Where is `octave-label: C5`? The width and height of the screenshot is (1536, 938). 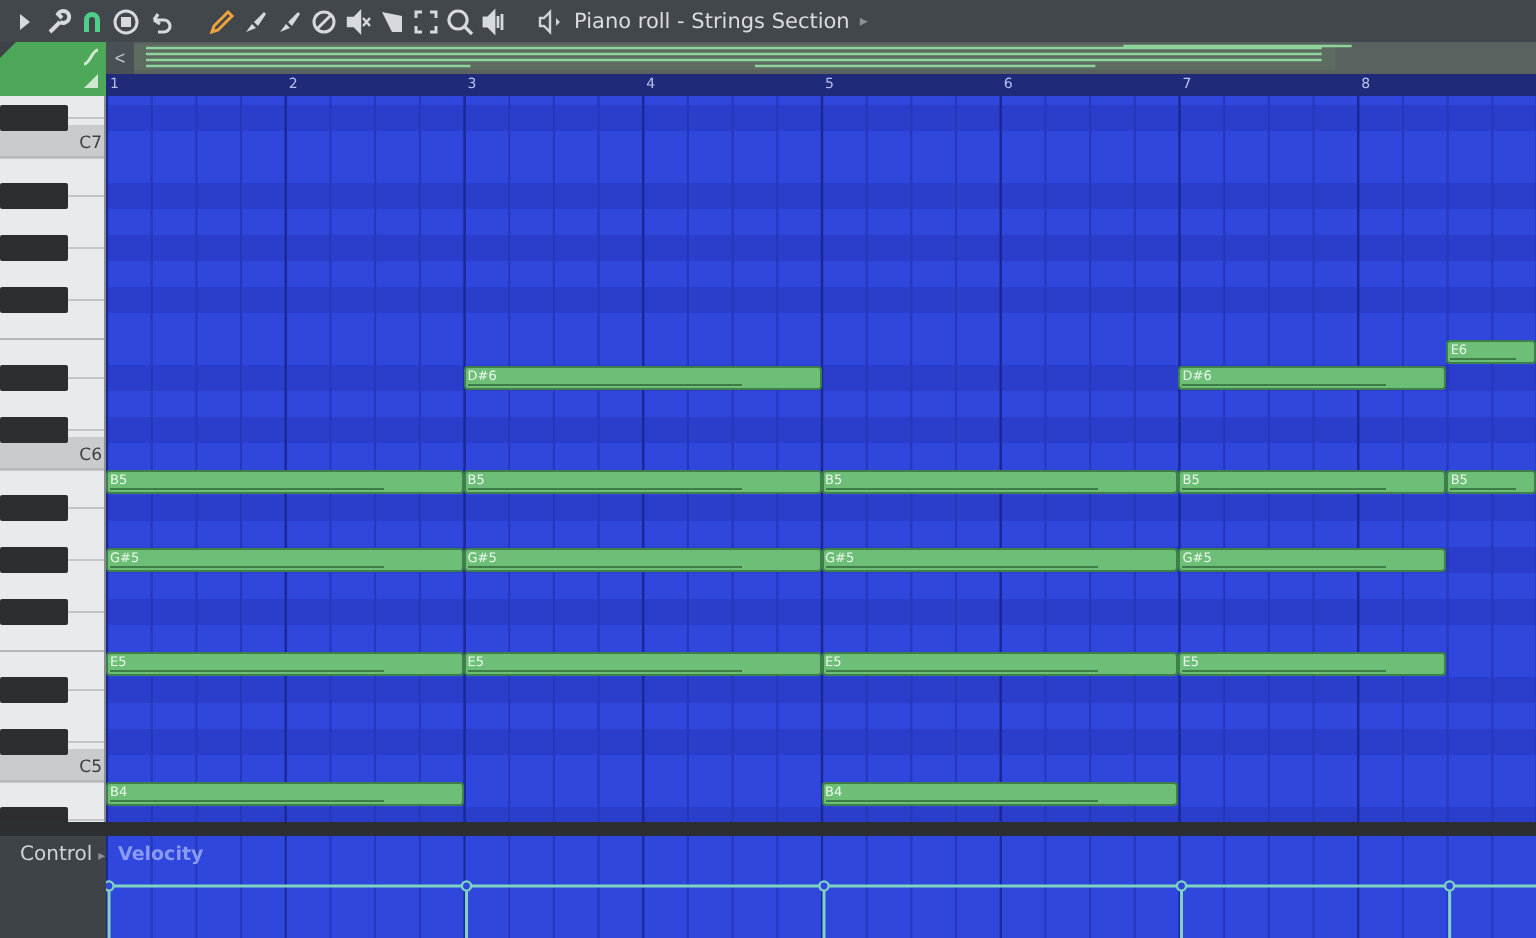
octave-label: C5 is located at coordinates (90, 768).